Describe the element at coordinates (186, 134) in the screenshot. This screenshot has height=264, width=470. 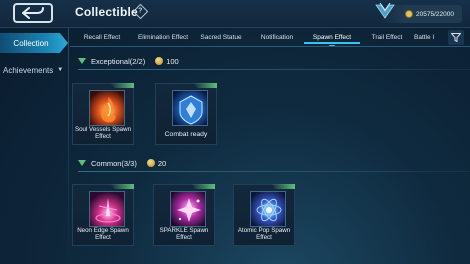
I see `card-label: Combat ready` at that location.